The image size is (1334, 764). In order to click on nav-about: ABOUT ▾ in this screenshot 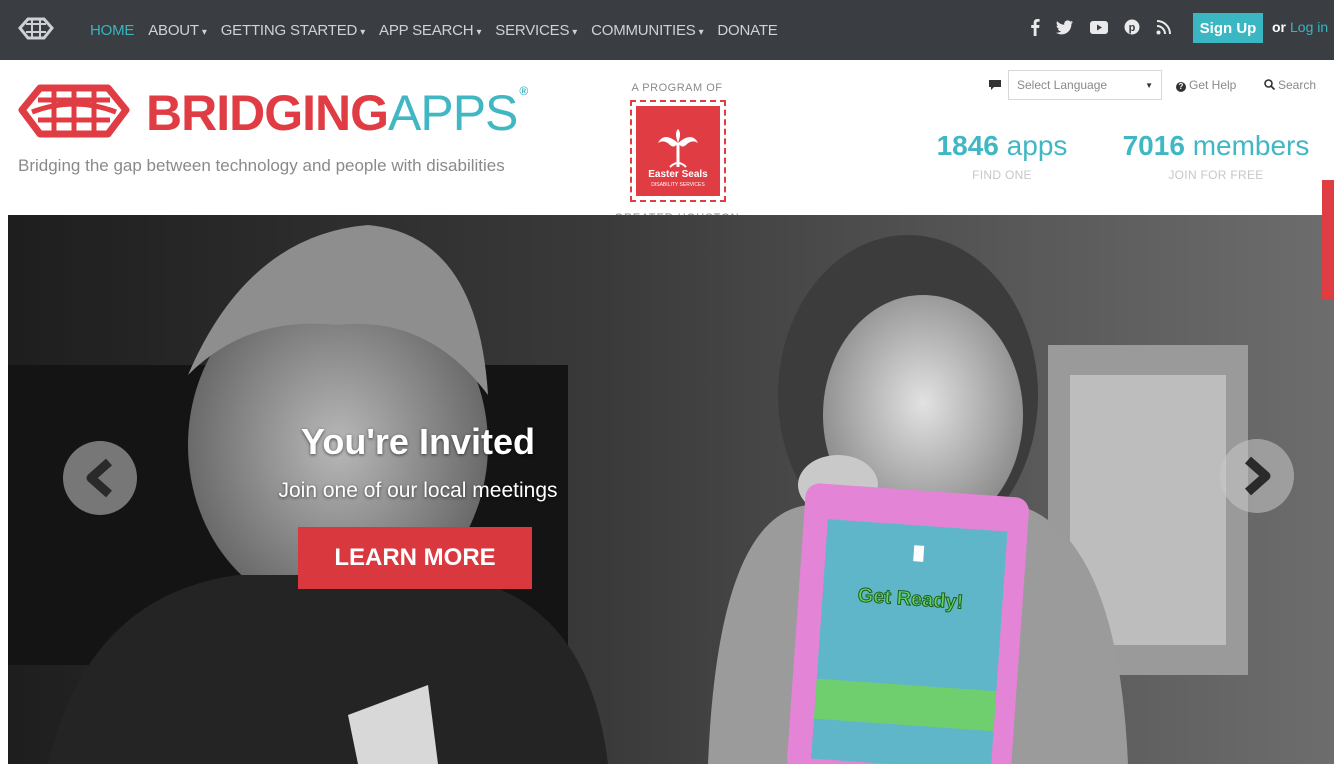, I will do `click(177, 30)`.